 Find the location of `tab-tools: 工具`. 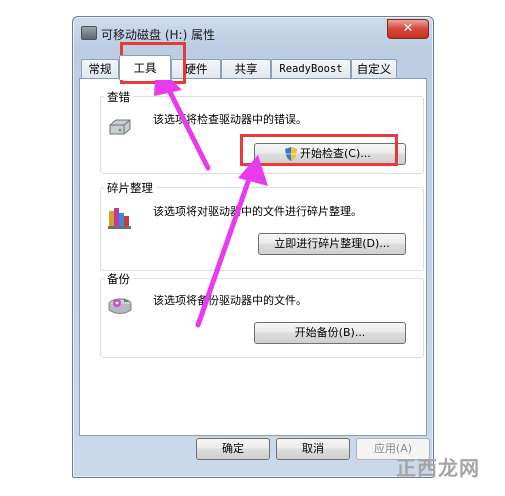

tab-tools: 工具 is located at coordinates (145, 67).